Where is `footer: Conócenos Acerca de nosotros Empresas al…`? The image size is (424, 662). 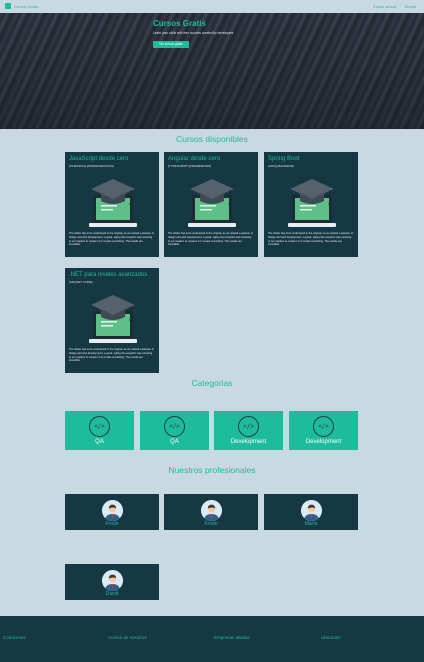 footer: Conócenos Acerca de nosotros Empresas al… is located at coordinates (212, 639).